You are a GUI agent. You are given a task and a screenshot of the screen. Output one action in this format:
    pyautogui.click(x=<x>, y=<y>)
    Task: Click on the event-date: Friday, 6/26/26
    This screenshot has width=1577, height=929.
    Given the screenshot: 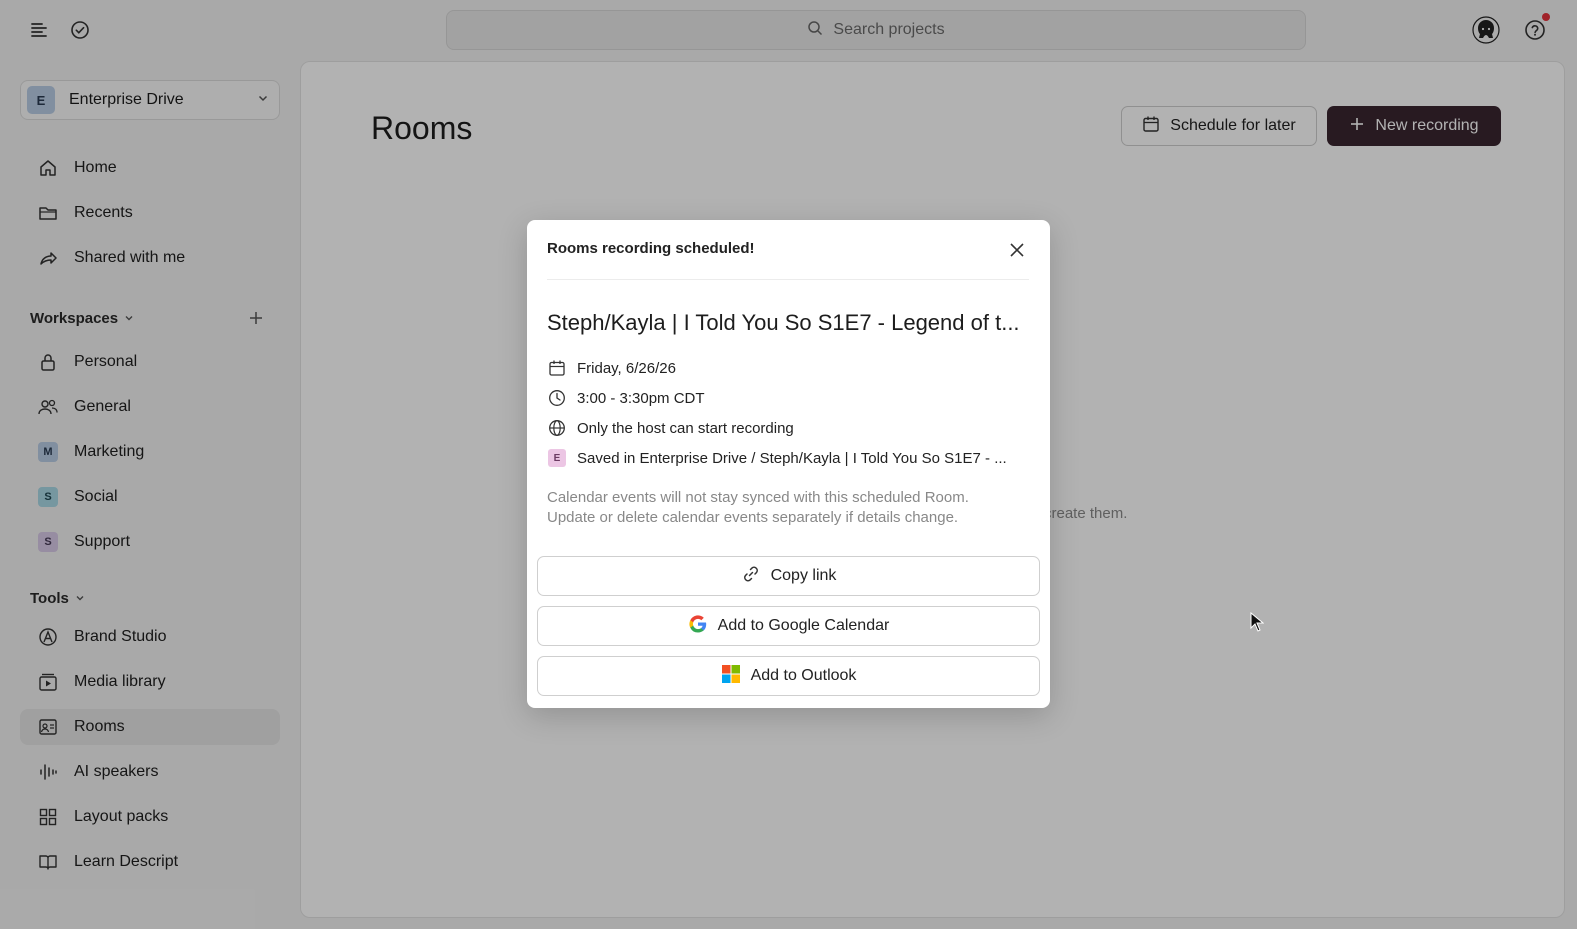 What is the action you would take?
    pyautogui.click(x=626, y=368)
    